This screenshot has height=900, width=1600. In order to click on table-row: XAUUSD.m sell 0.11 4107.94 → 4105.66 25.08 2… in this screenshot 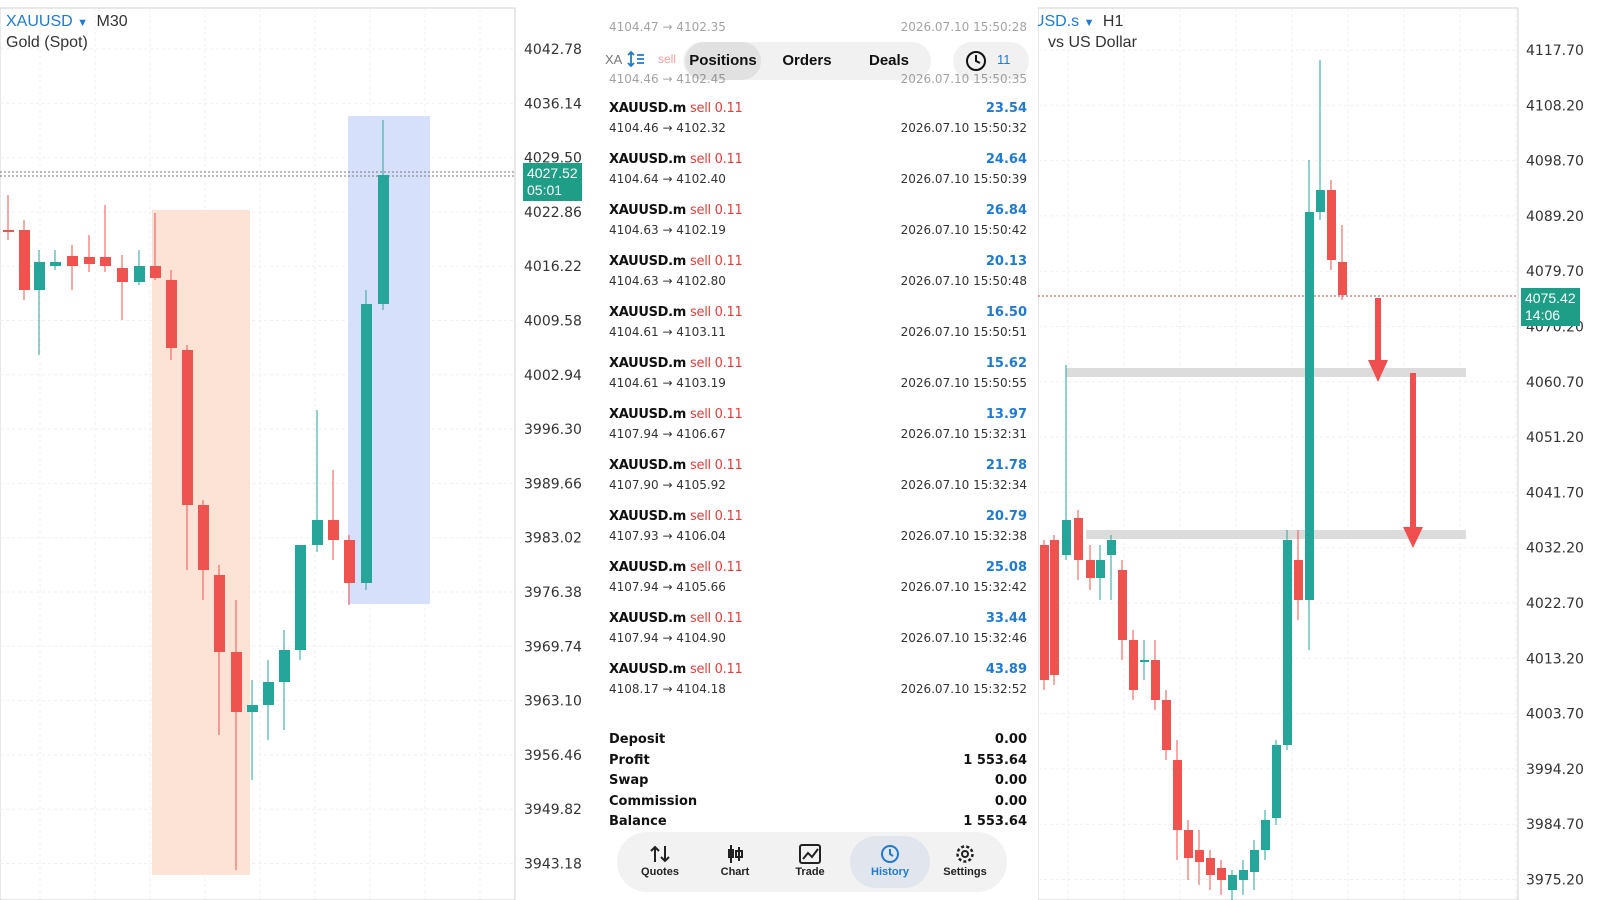, I will do `click(818, 586)`.